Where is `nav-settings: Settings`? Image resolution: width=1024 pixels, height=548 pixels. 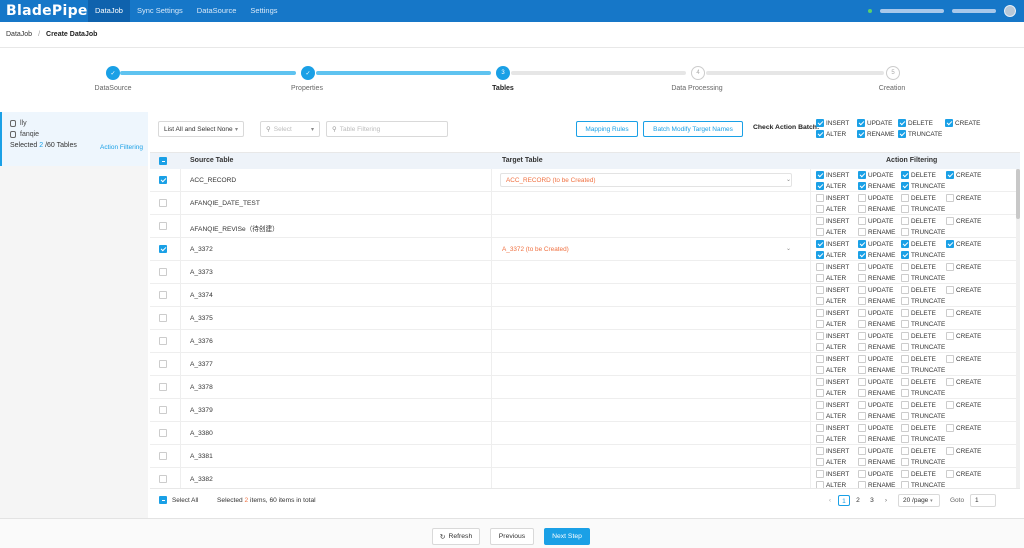
nav-settings: Settings is located at coordinates (263, 11).